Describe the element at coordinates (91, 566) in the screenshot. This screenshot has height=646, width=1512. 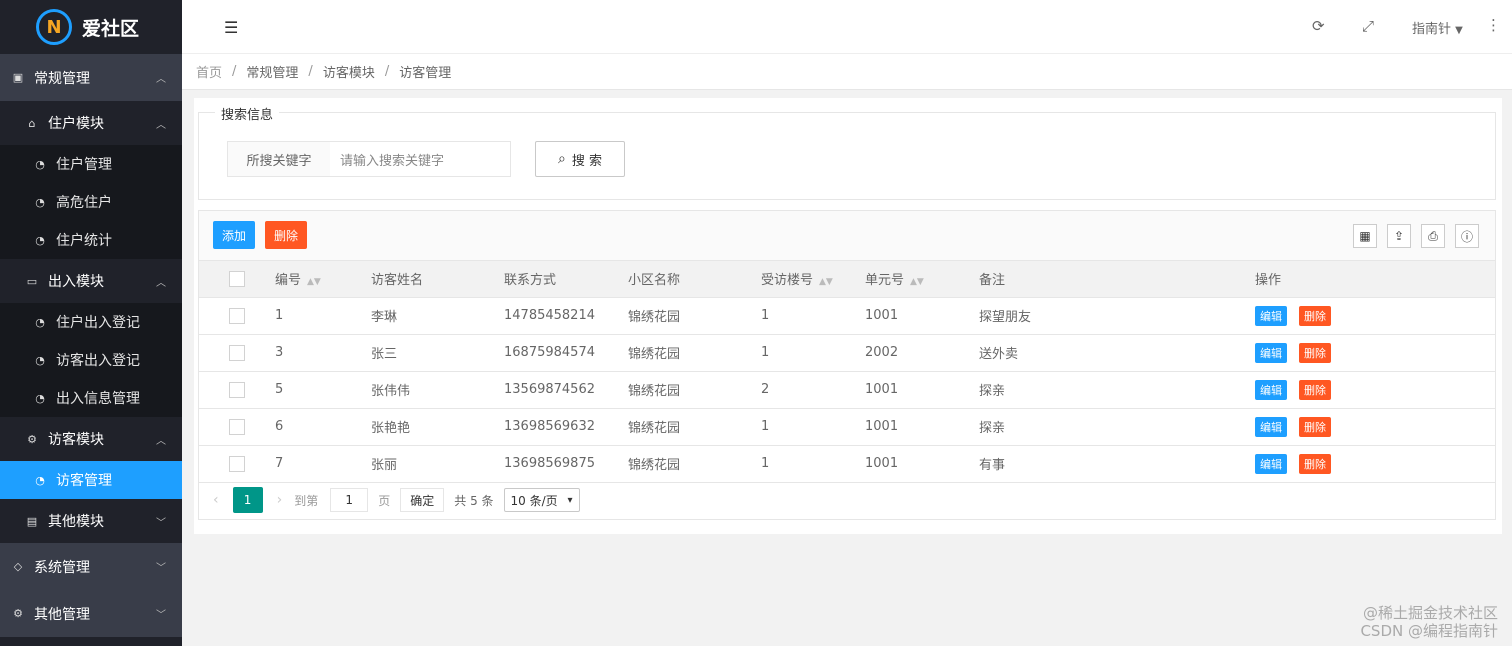
I see `sidebar-group-system: ◇ 系统管理 ﹀` at that location.